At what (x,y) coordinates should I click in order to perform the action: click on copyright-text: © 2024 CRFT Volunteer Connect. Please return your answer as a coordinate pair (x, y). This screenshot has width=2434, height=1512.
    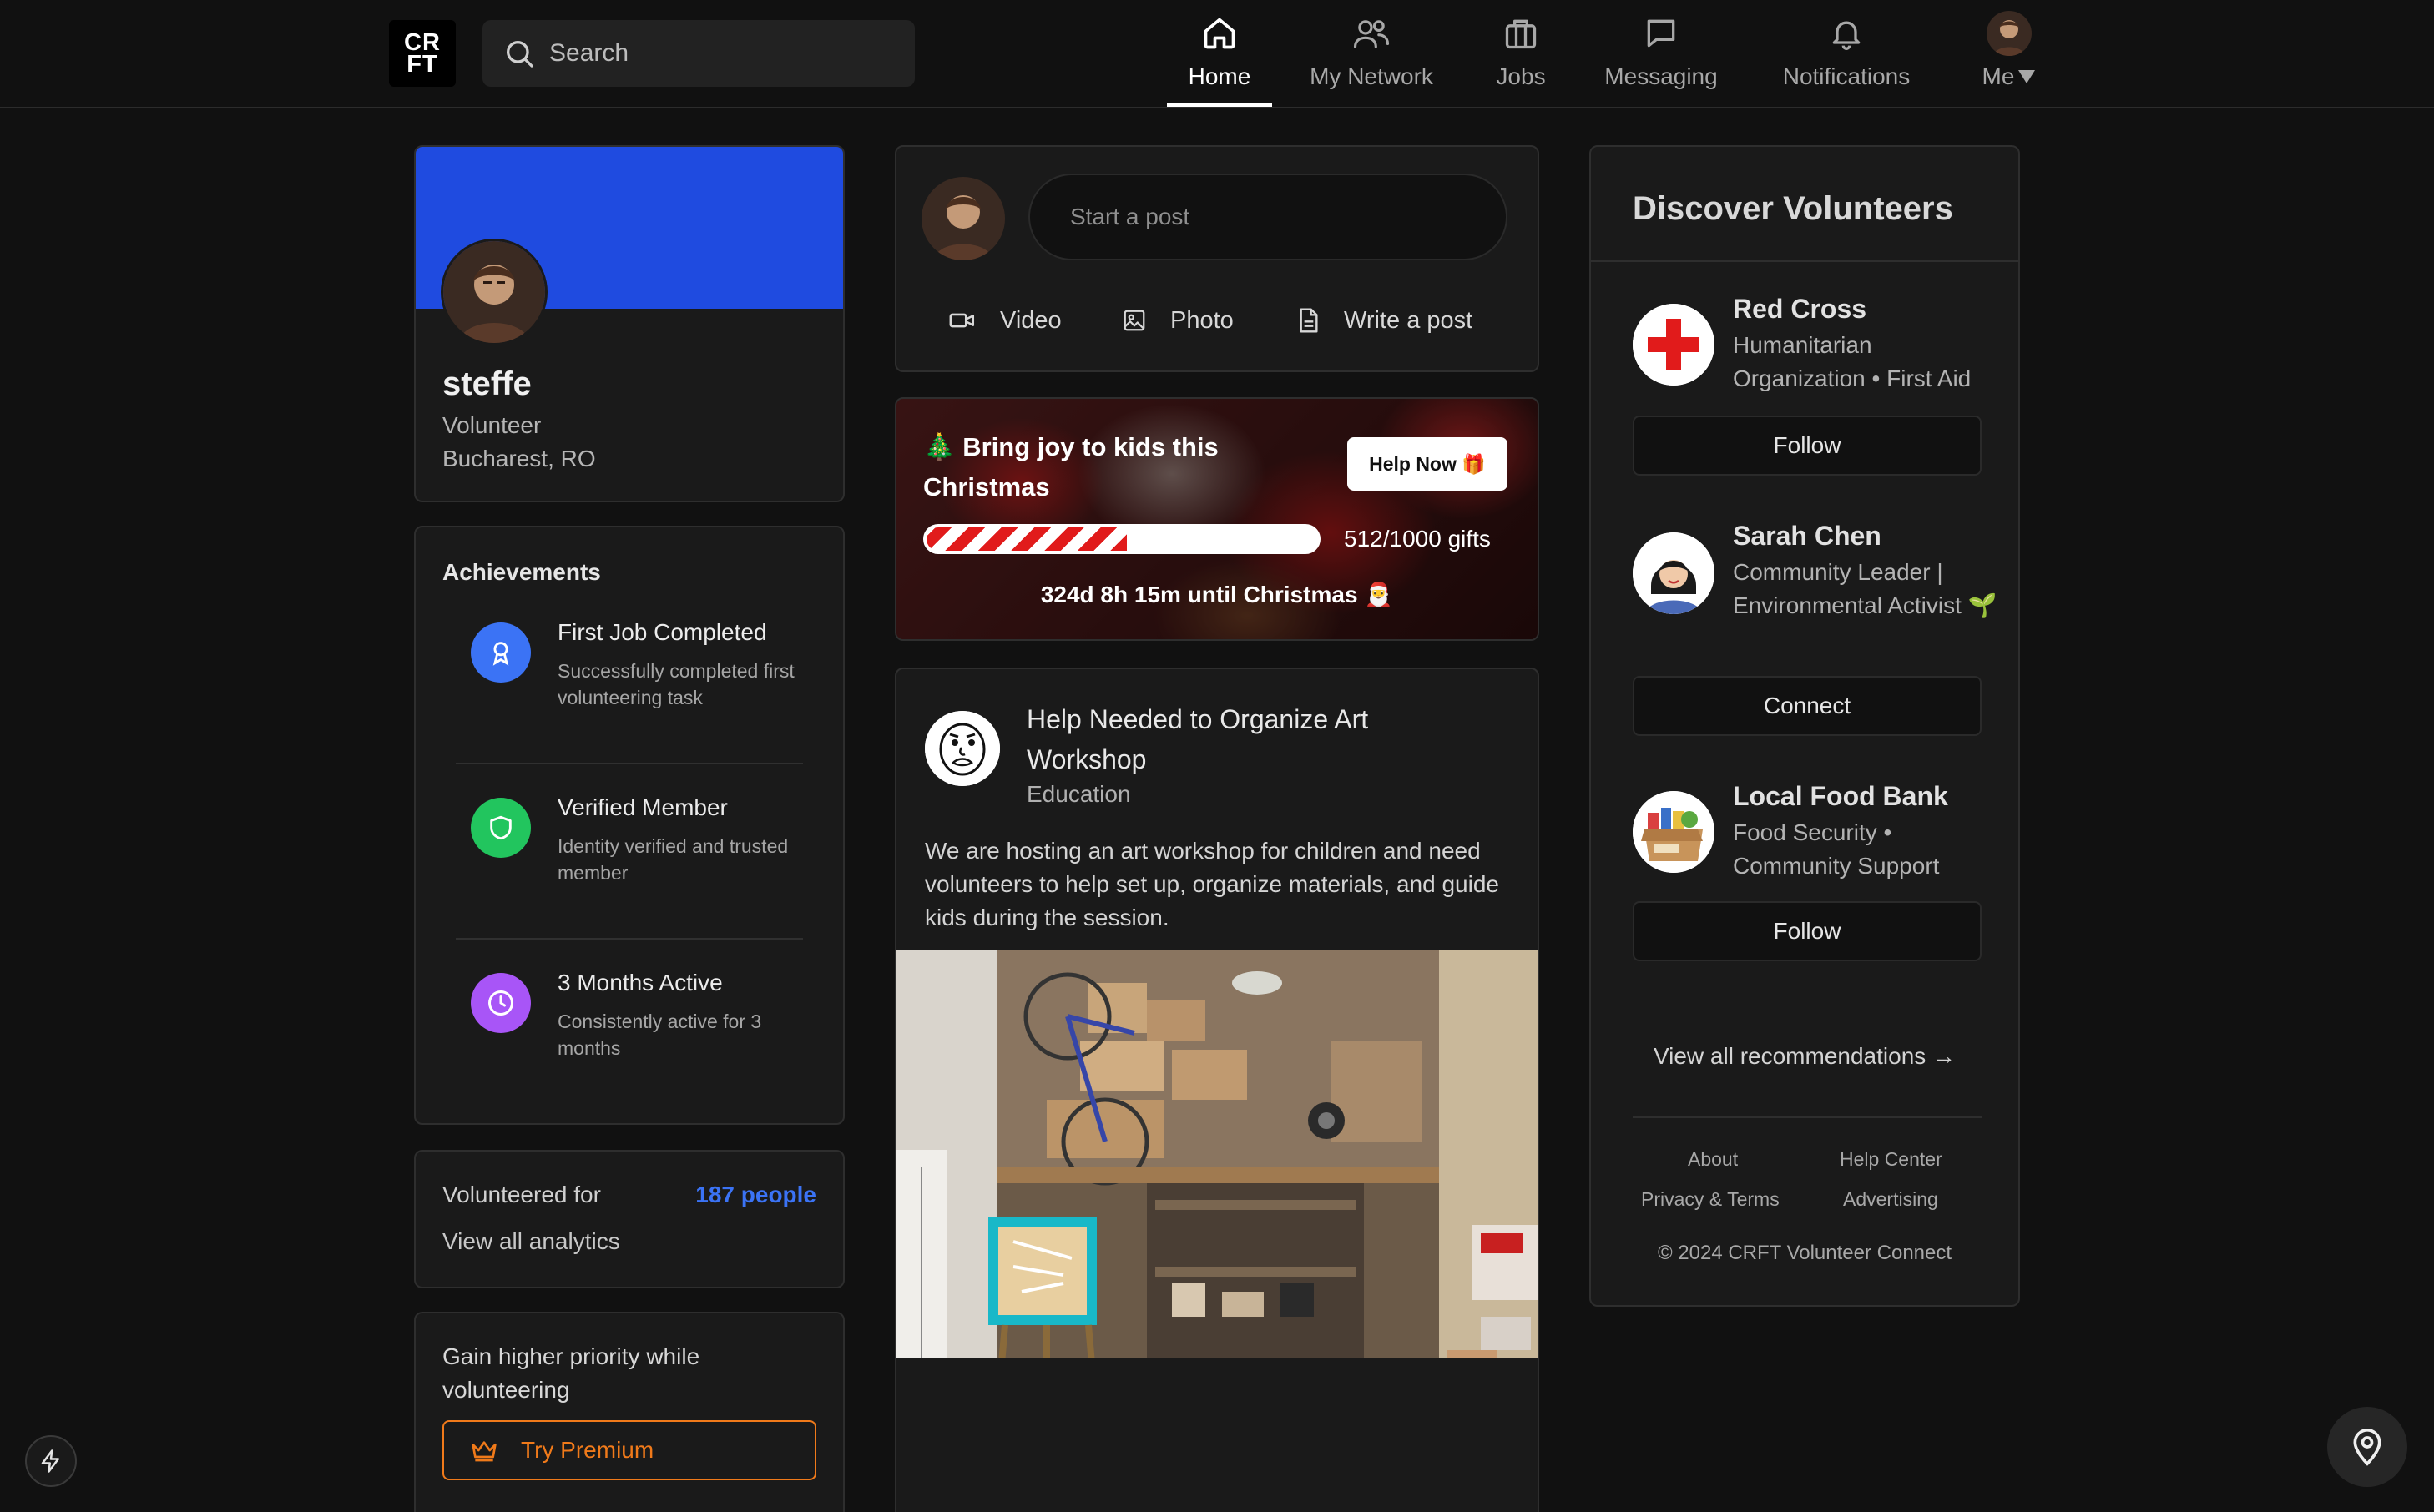
    Looking at the image, I should click on (1804, 1253).